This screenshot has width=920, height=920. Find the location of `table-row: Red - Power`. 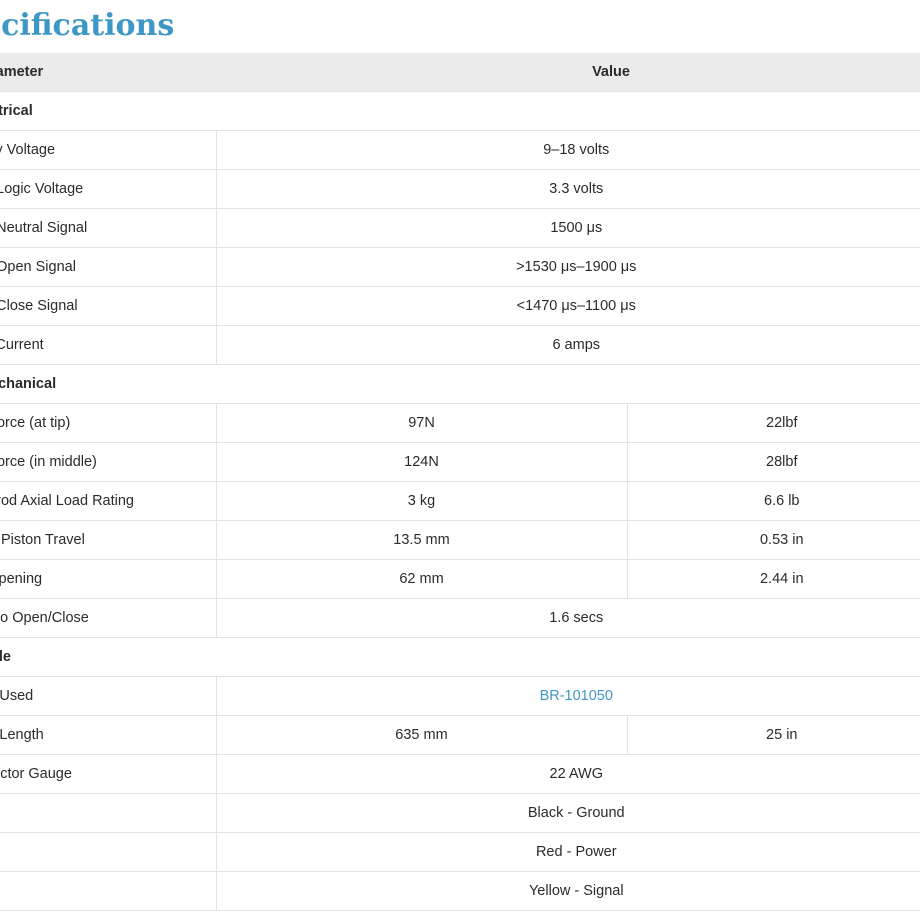

table-row: Red - Power is located at coordinates (460, 852).